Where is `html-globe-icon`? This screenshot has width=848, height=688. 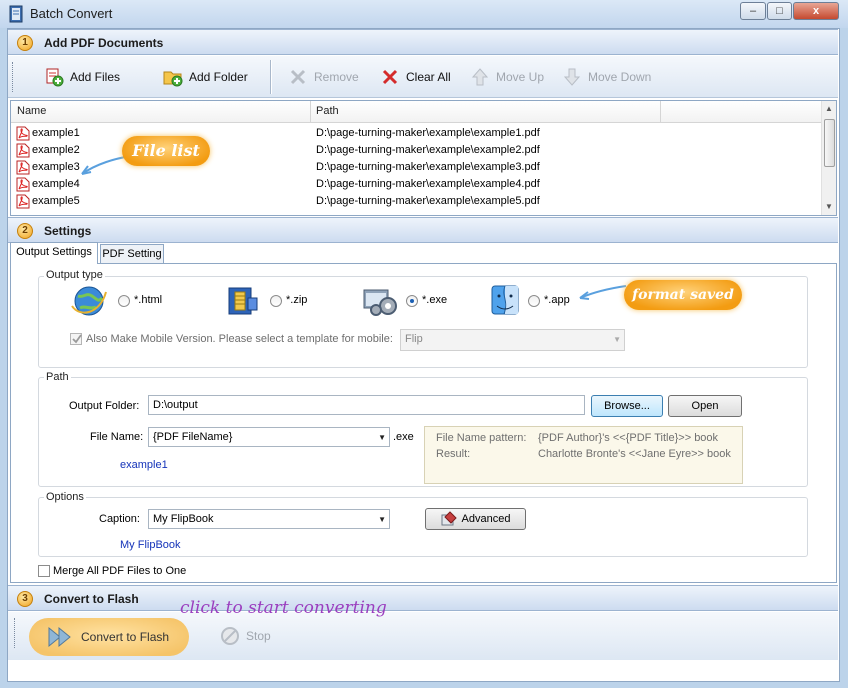 html-globe-icon is located at coordinates (89, 301).